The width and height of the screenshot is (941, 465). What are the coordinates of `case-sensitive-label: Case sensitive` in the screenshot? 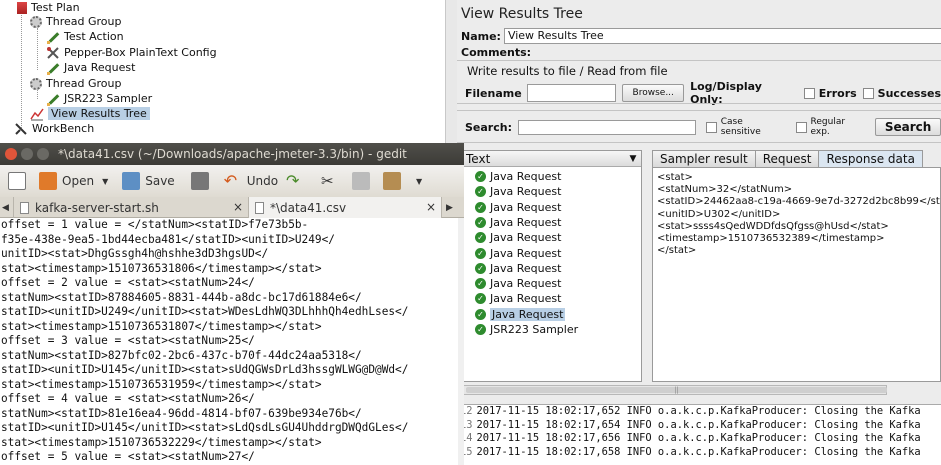 It's located at (740, 127).